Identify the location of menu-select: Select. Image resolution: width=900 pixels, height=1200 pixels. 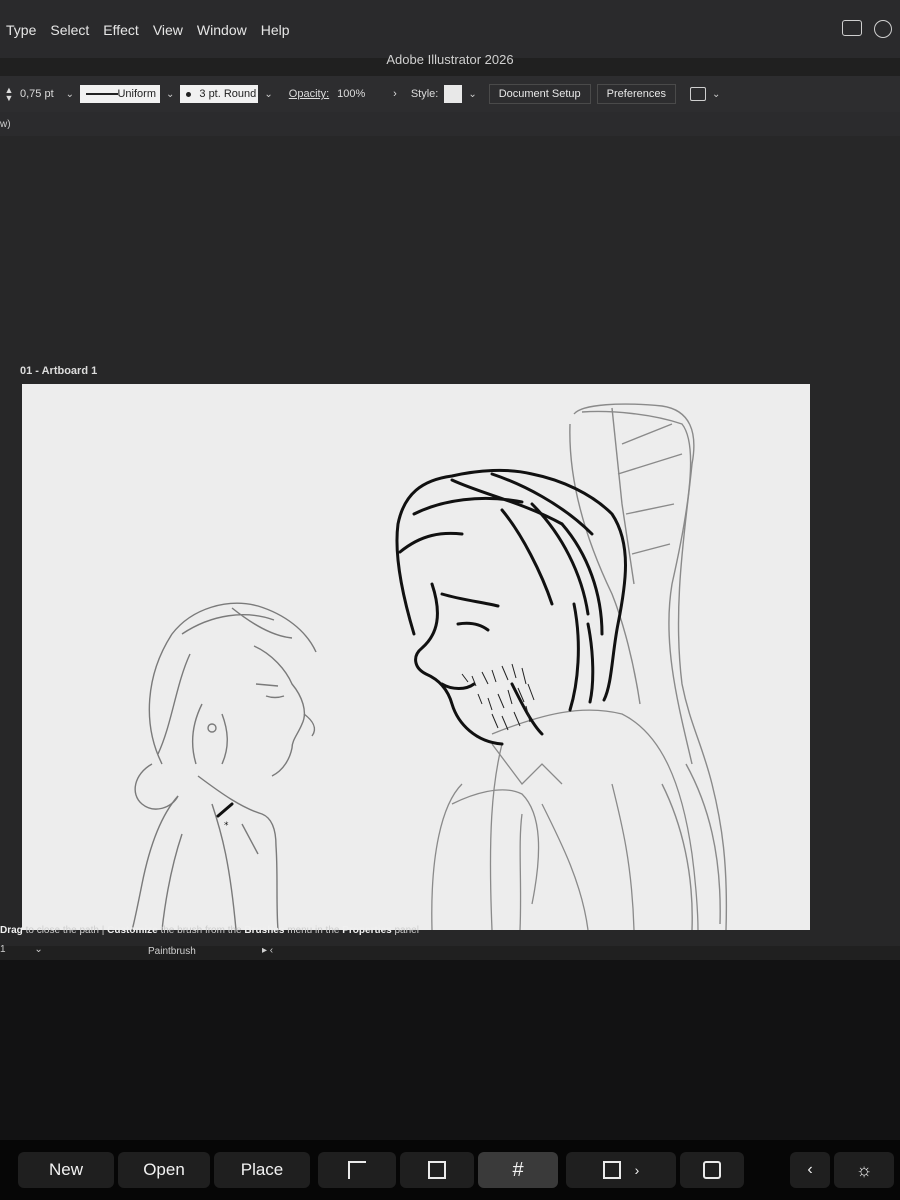
(70, 30).